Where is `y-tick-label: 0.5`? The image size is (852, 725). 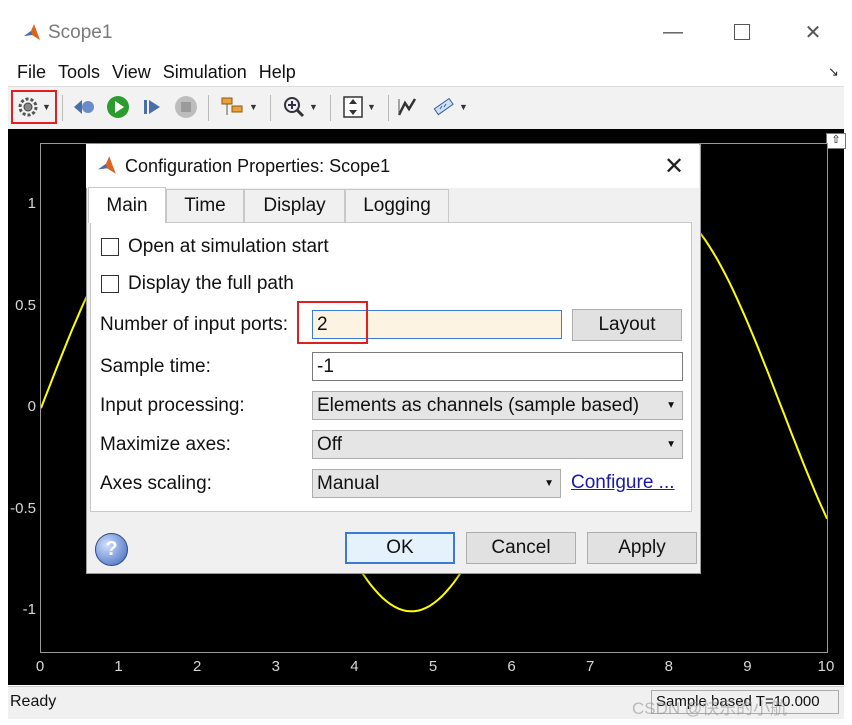
y-tick-label: 0.5 is located at coordinates (25, 305).